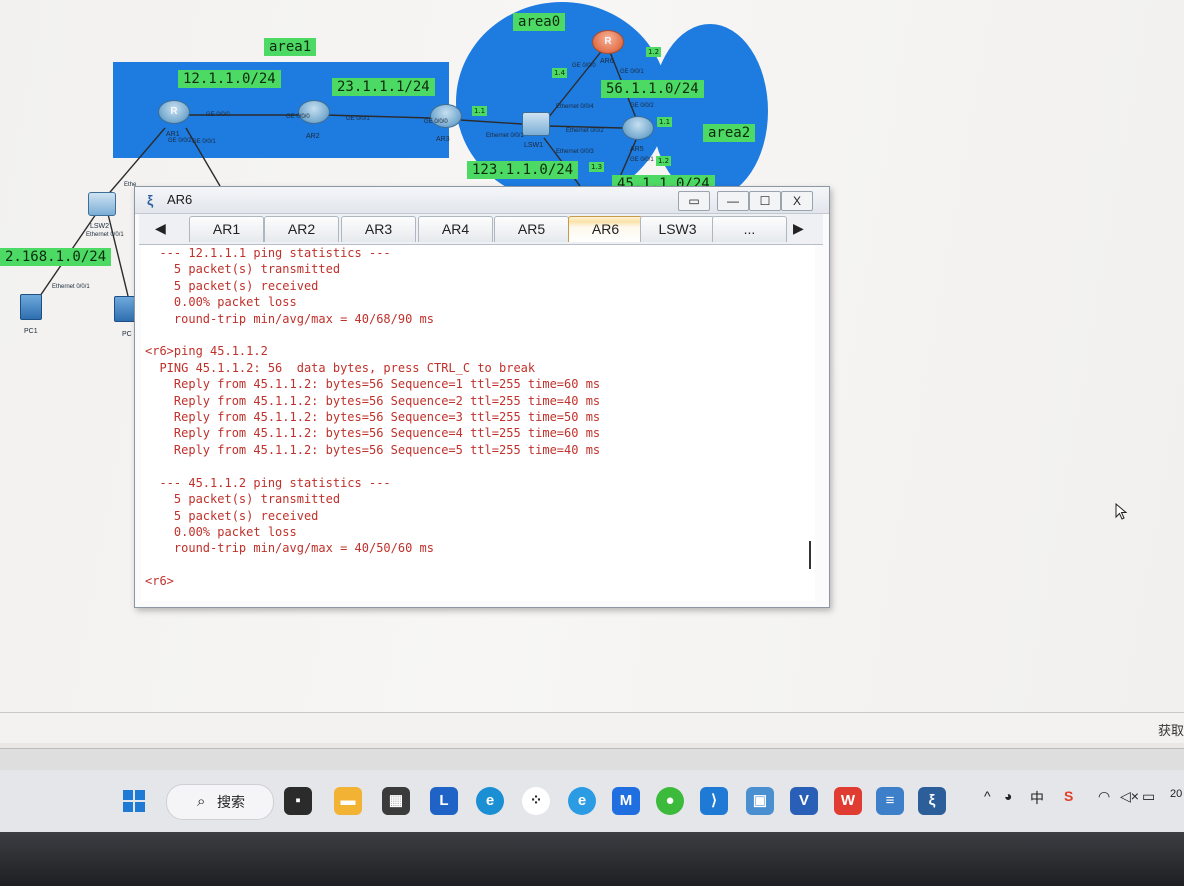 The image size is (1184, 886). What do you see at coordinates (314, 112) in the screenshot?
I see `router-ar2-icon` at bounding box center [314, 112].